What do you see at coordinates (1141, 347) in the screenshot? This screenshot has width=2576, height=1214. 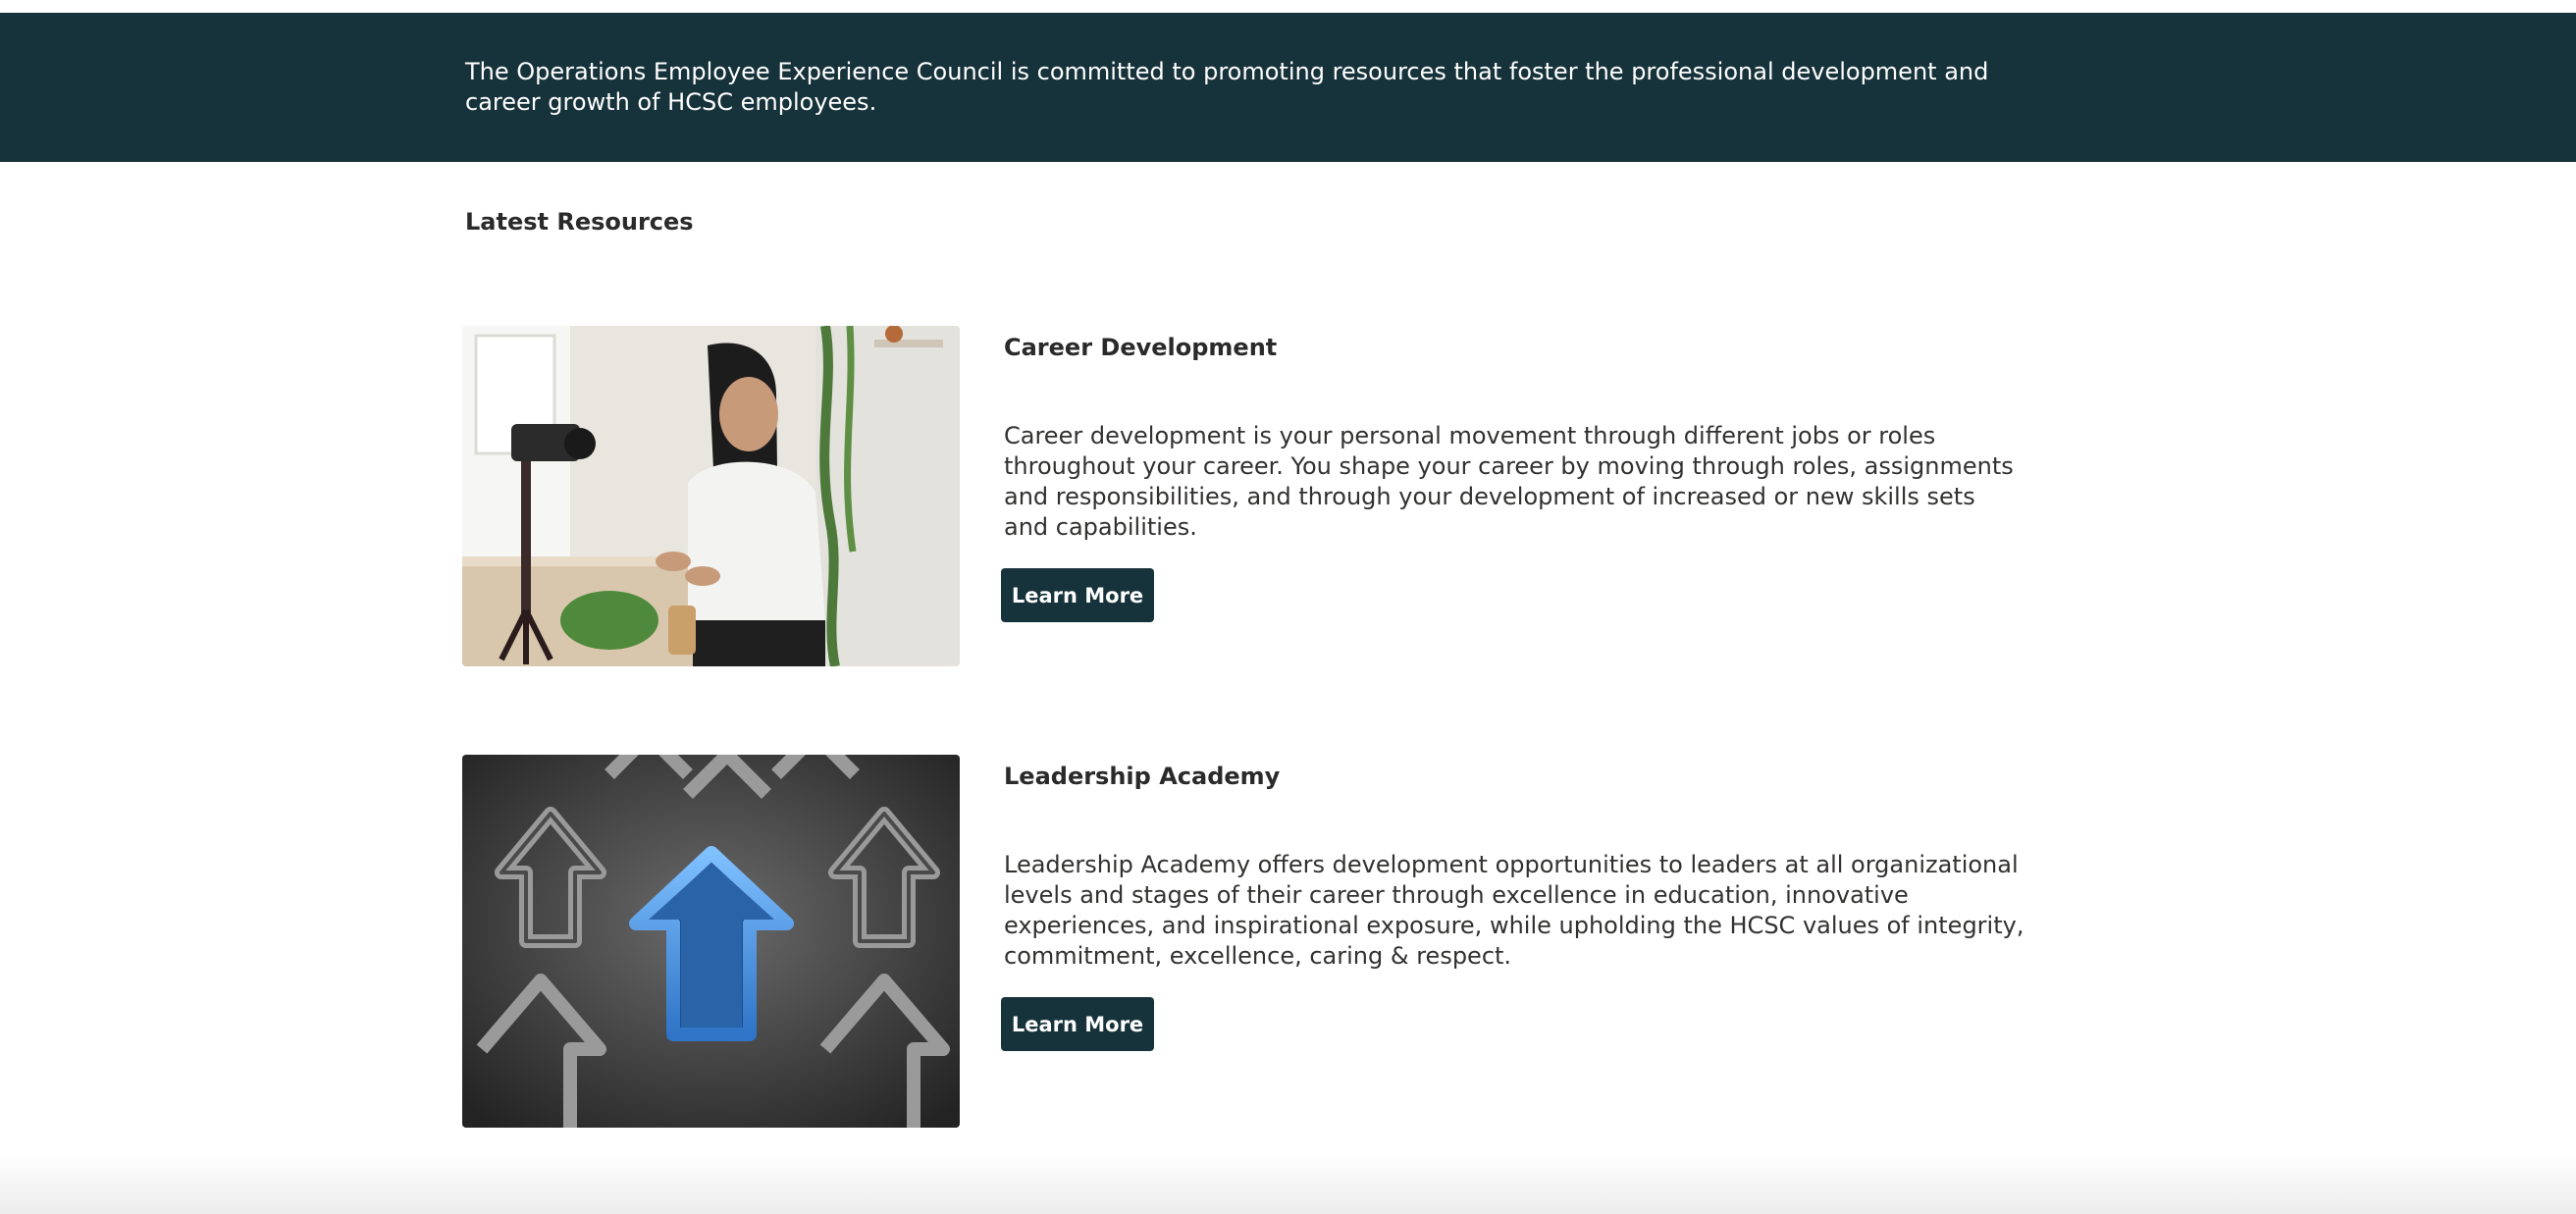 I see `card-title: Career Development` at bounding box center [1141, 347].